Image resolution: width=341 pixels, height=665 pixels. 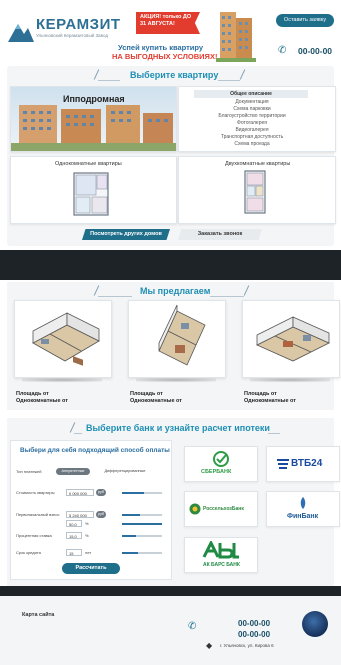 What do you see at coordinates (74, 535) in the screenshot?
I see `rate-input: 15,0` at bounding box center [74, 535].